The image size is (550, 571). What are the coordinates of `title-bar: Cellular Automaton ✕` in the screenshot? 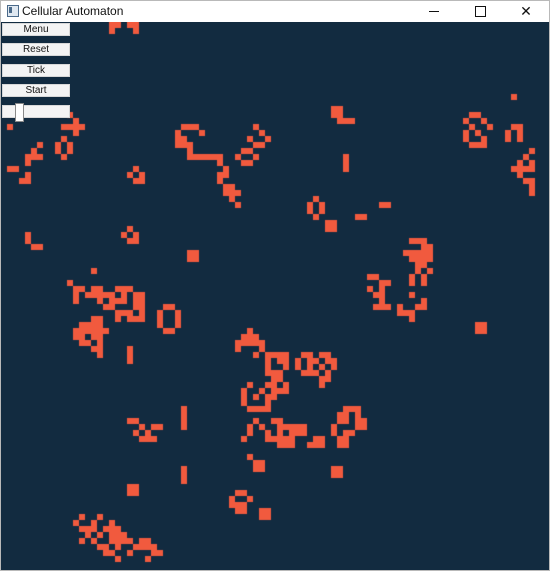 It's located at (275, 12).